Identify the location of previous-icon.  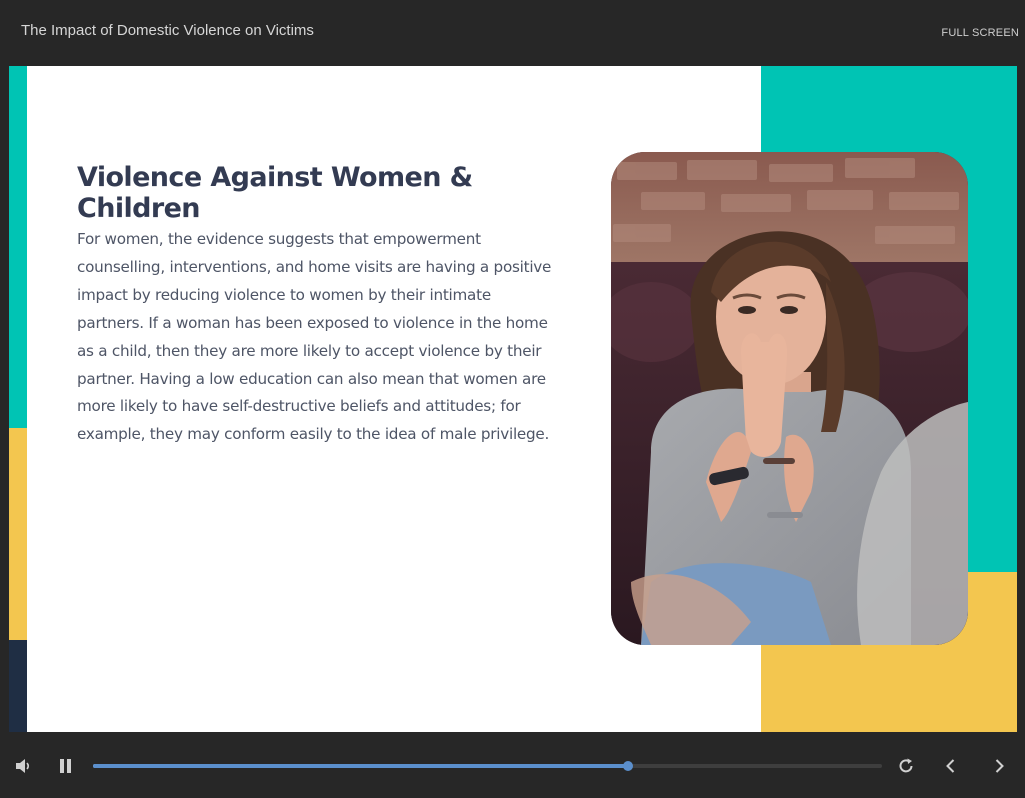
(951, 766).